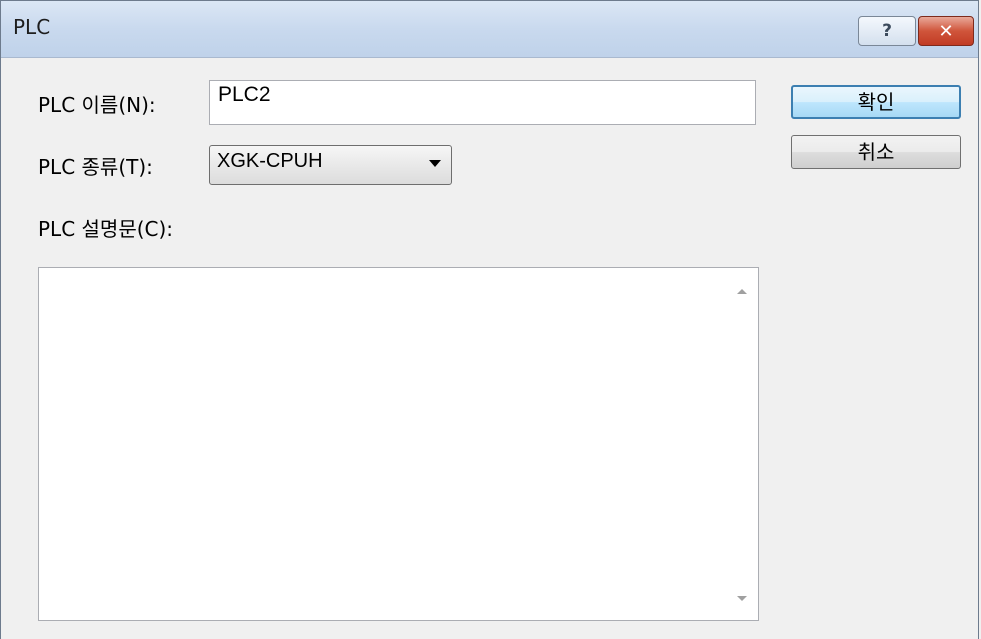  What do you see at coordinates (876, 152) in the screenshot?
I see `cancel-button: 취소` at bounding box center [876, 152].